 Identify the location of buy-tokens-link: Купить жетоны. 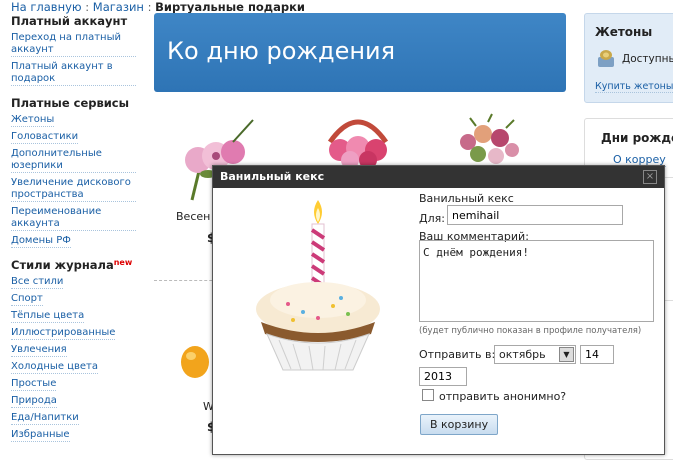
(634, 87).